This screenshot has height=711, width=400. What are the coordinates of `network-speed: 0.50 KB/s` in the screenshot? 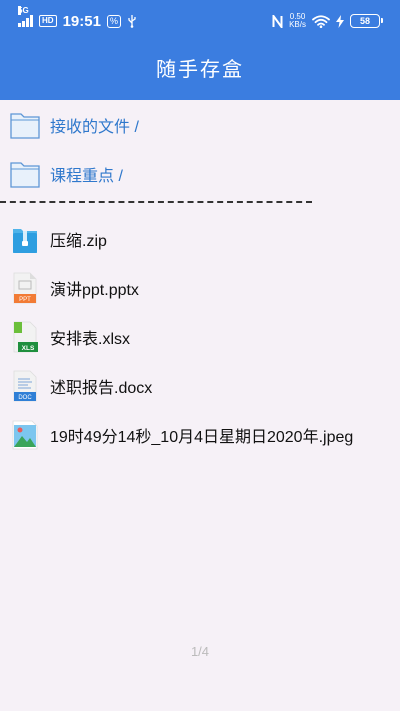 It's located at (297, 21).